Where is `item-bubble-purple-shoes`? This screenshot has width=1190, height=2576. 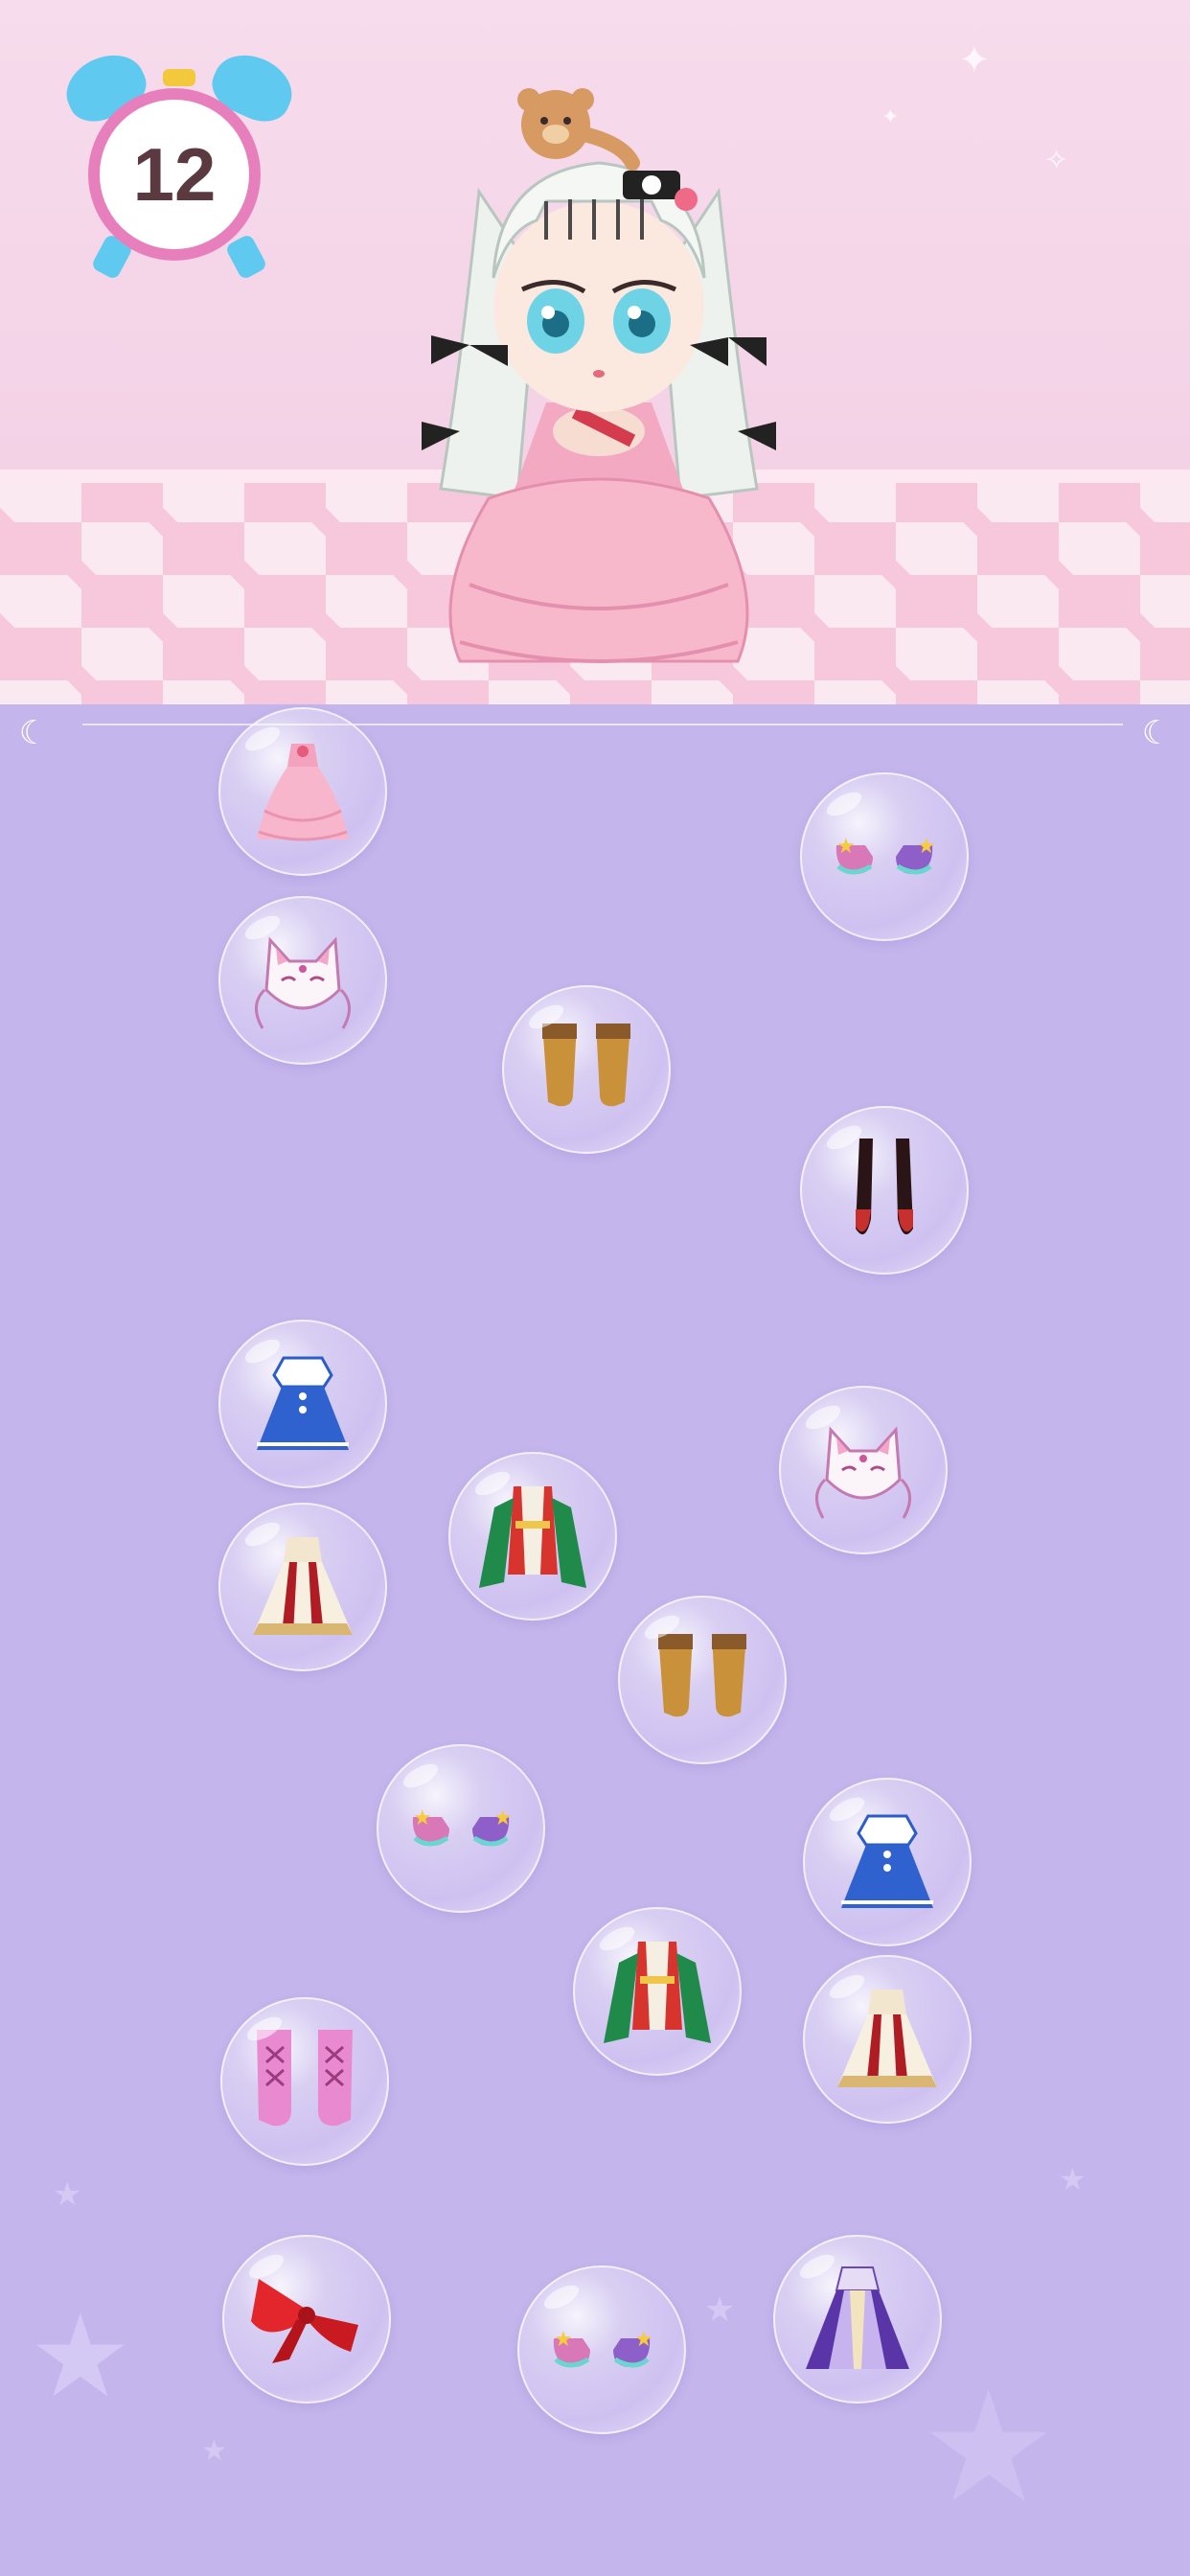 item-bubble-purple-shoes is located at coordinates (885, 856).